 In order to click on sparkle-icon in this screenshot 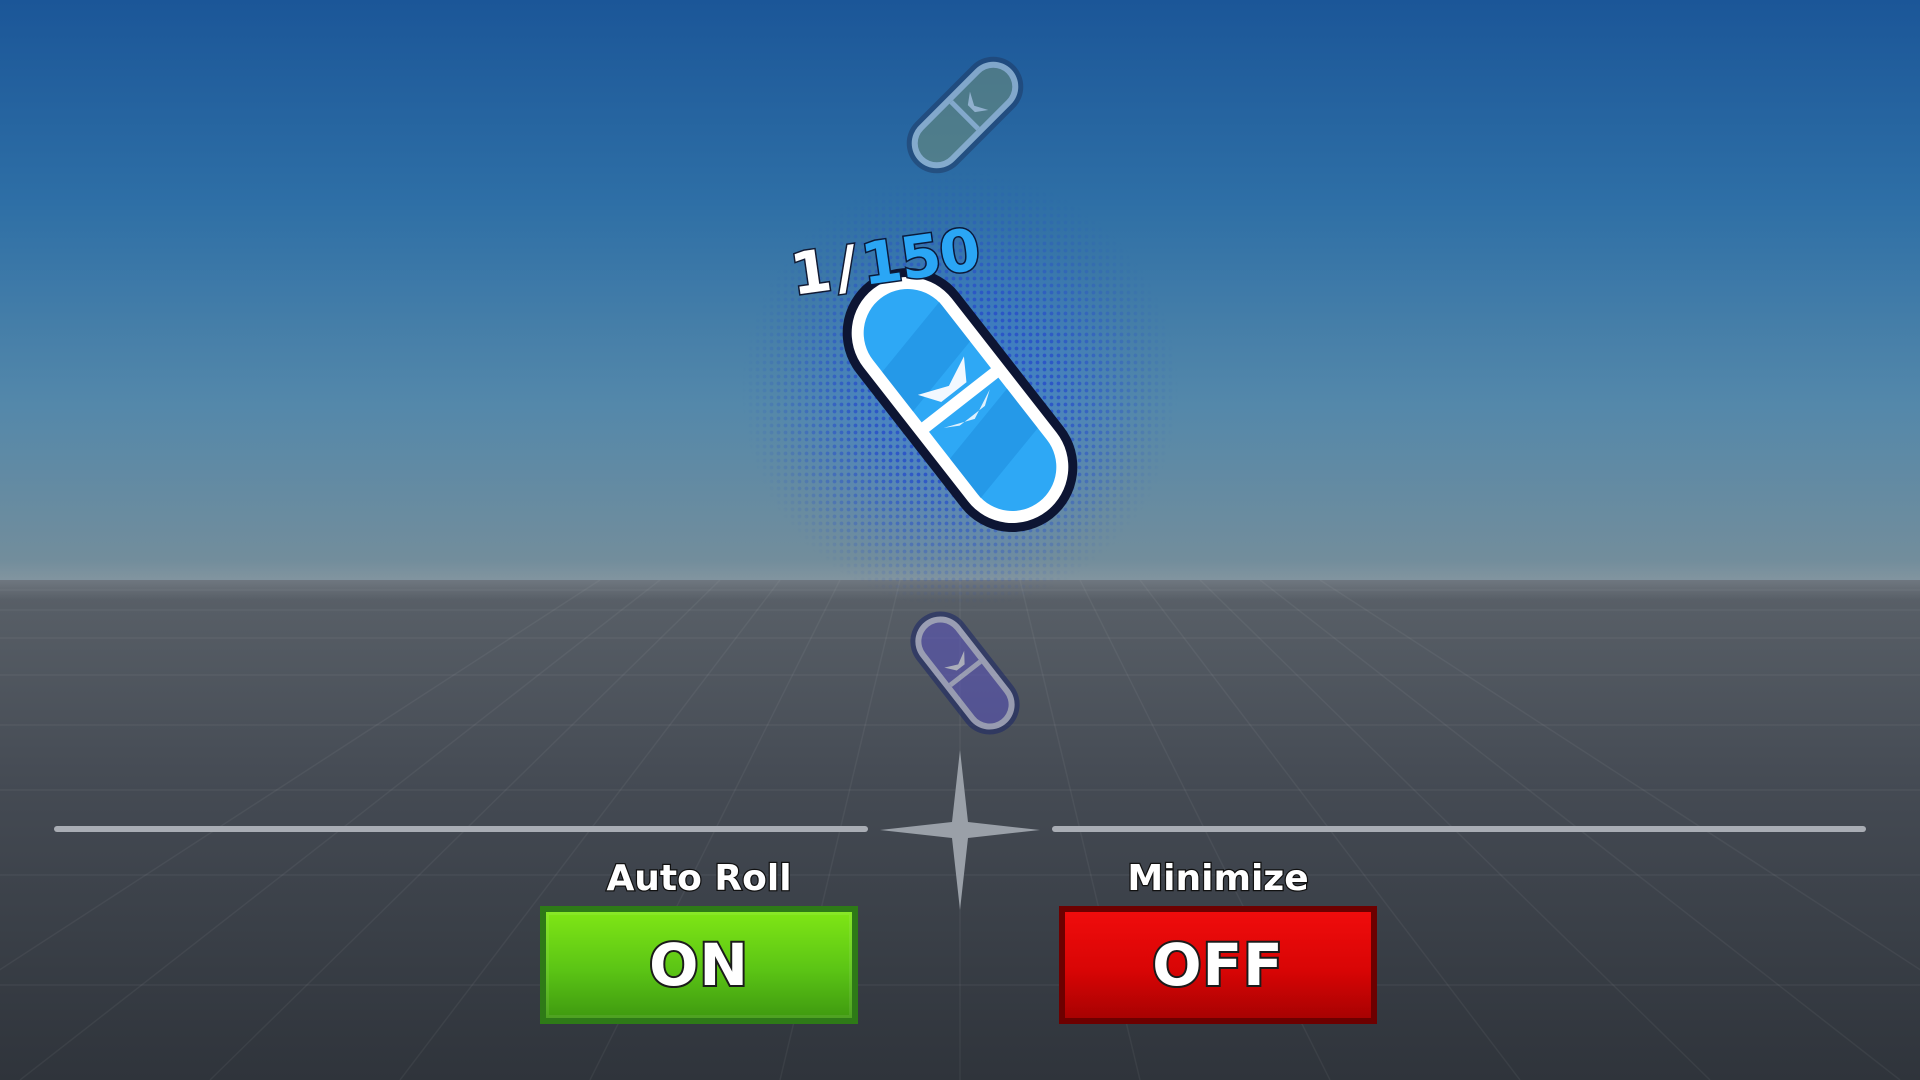, I will do `click(960, 832)`.